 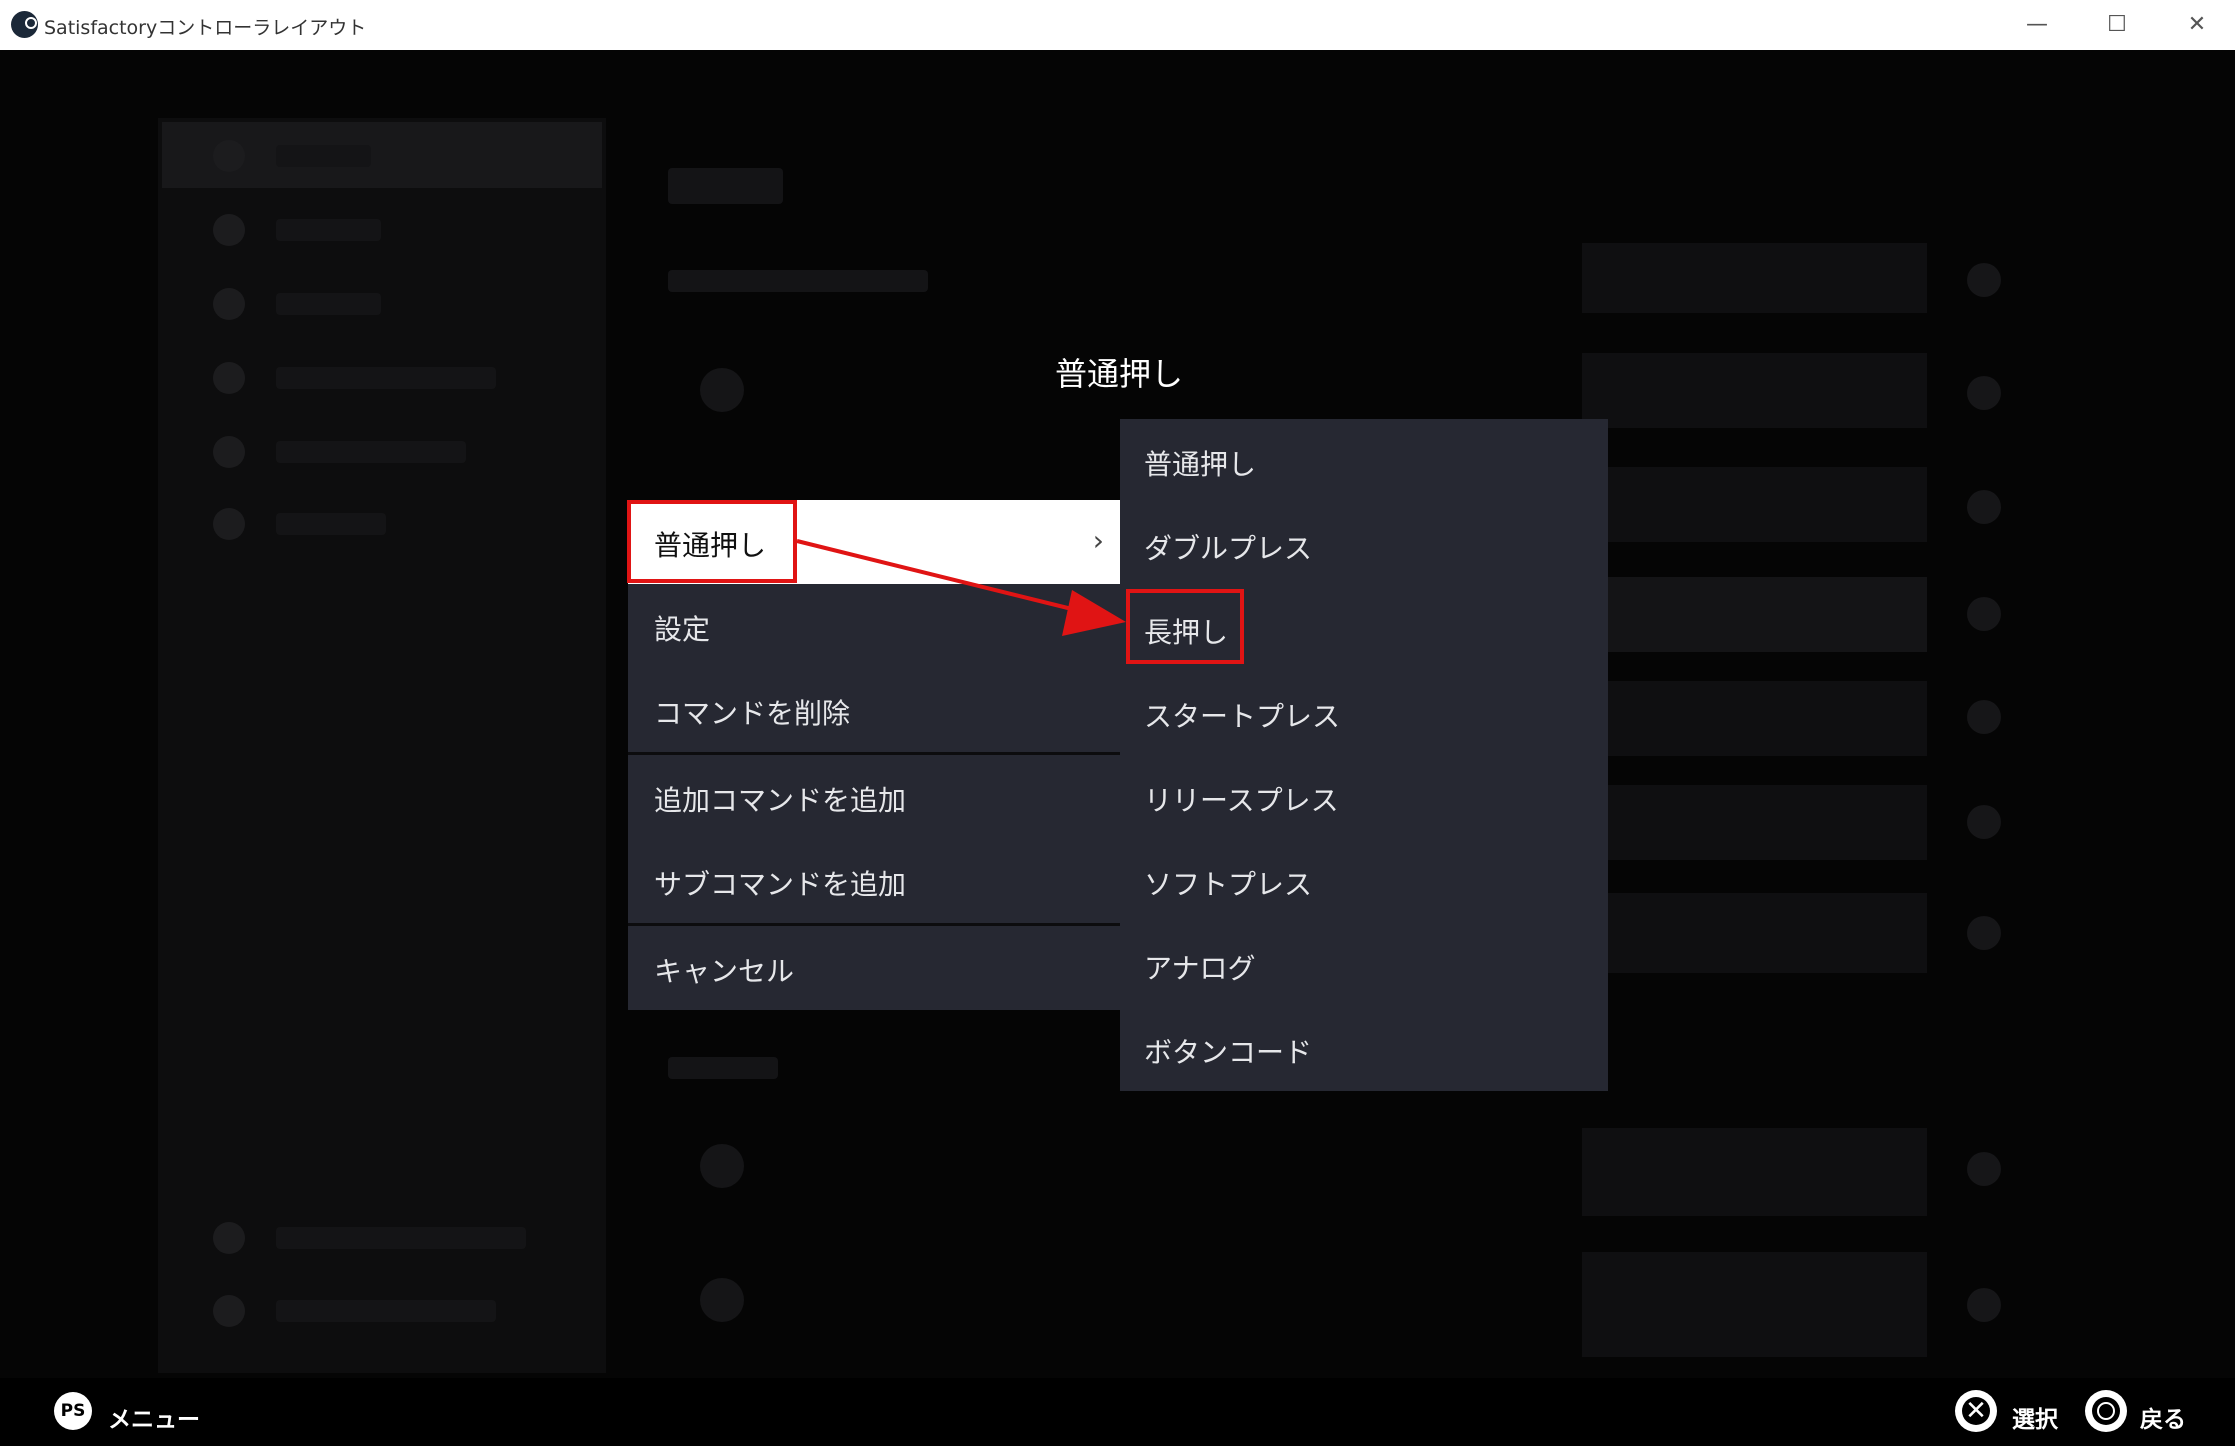 I want to click on select-hint-label: 選択, so click(x=2035, y=1417).